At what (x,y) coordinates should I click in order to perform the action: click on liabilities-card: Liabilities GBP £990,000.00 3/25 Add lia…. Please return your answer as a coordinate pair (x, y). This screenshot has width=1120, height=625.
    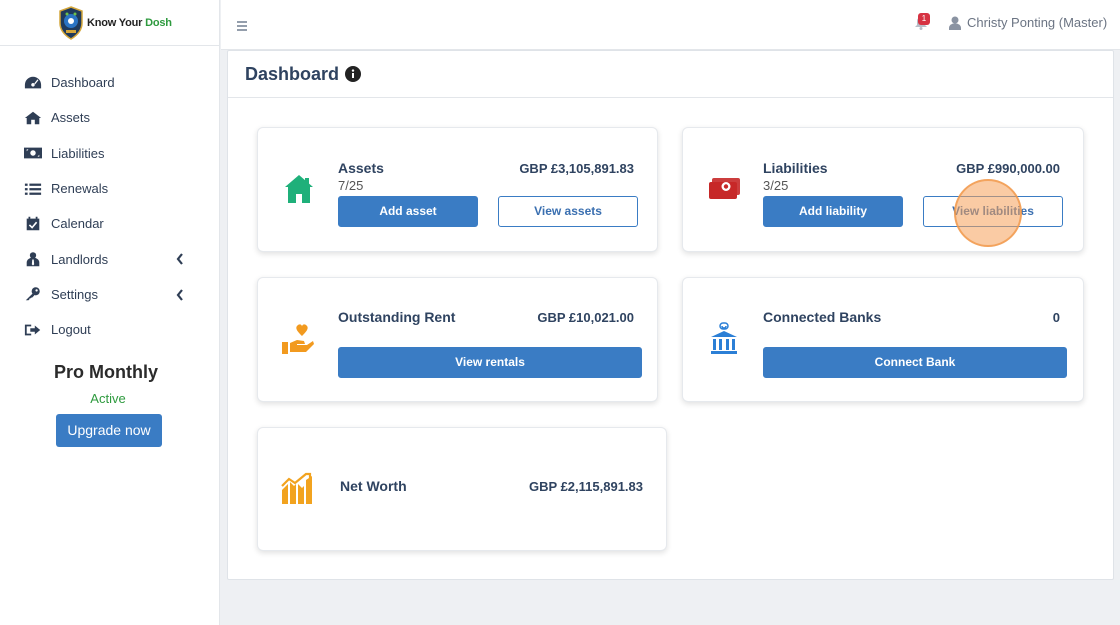
    Looking at the image, I should click on (883, 189).